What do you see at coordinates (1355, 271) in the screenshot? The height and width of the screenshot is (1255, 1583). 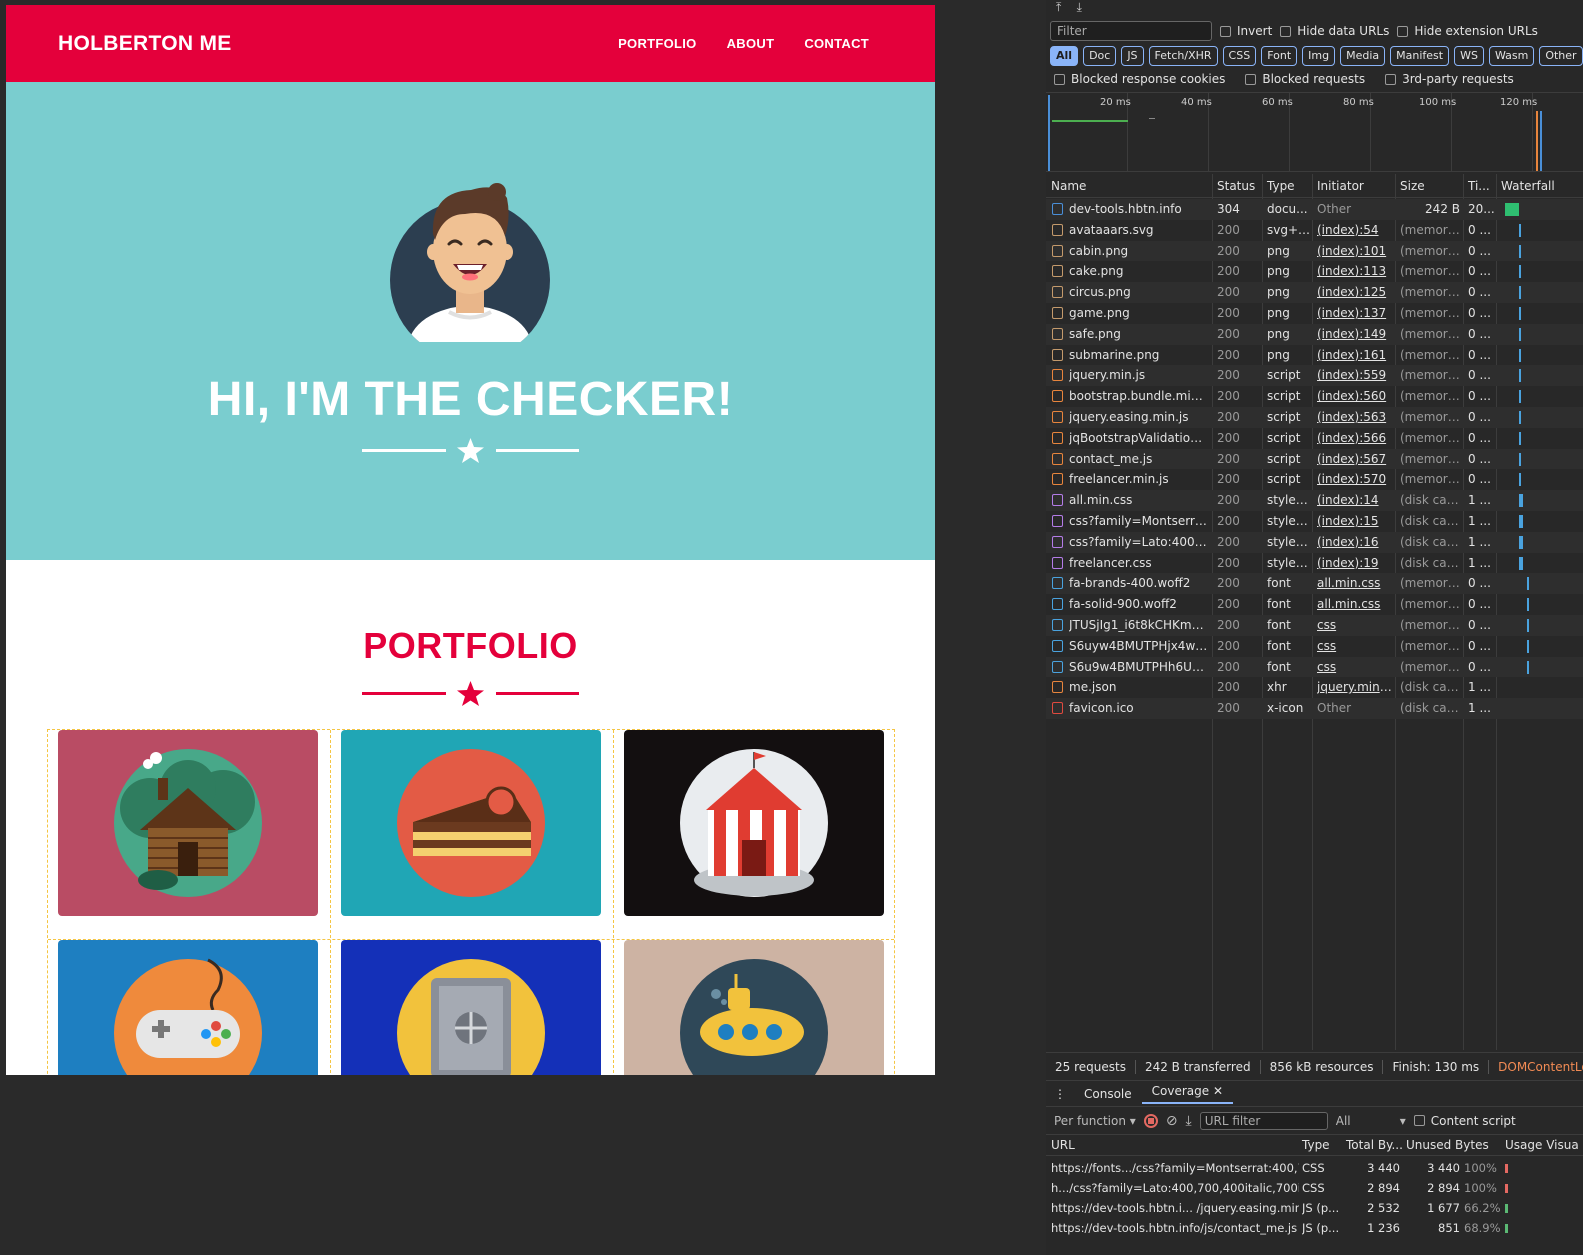 I see `request-initiator: (index):113` at bounding box center [1355, 271].